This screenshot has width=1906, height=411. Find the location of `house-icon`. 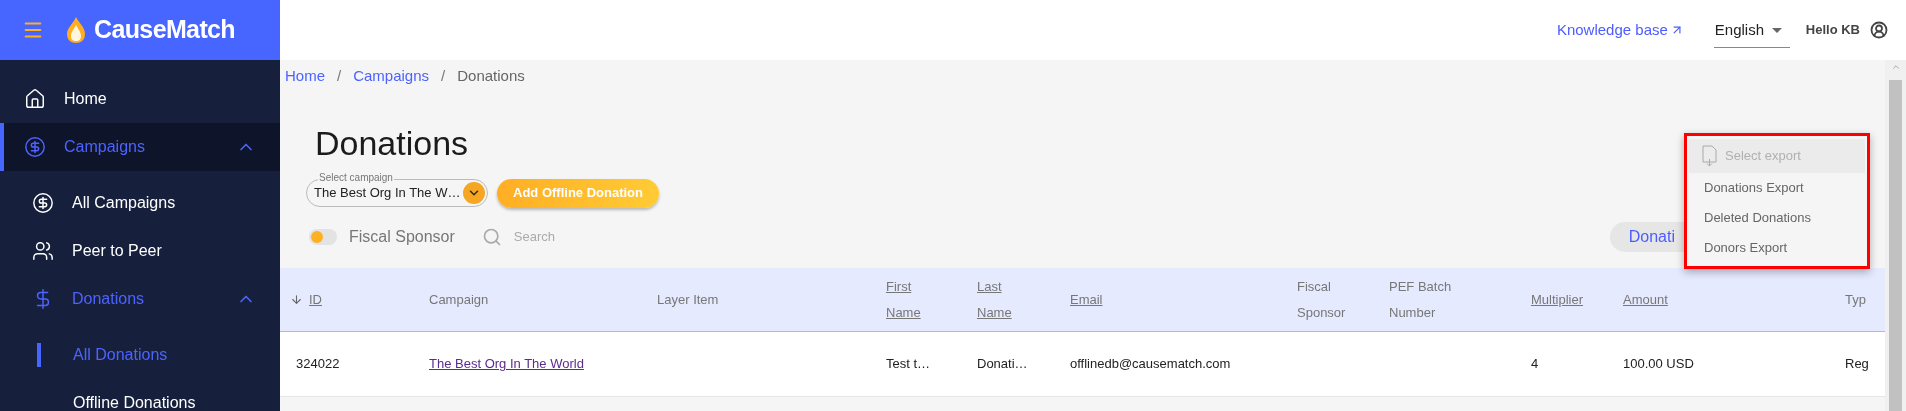

house-icon is located at coordinates (35, 99).